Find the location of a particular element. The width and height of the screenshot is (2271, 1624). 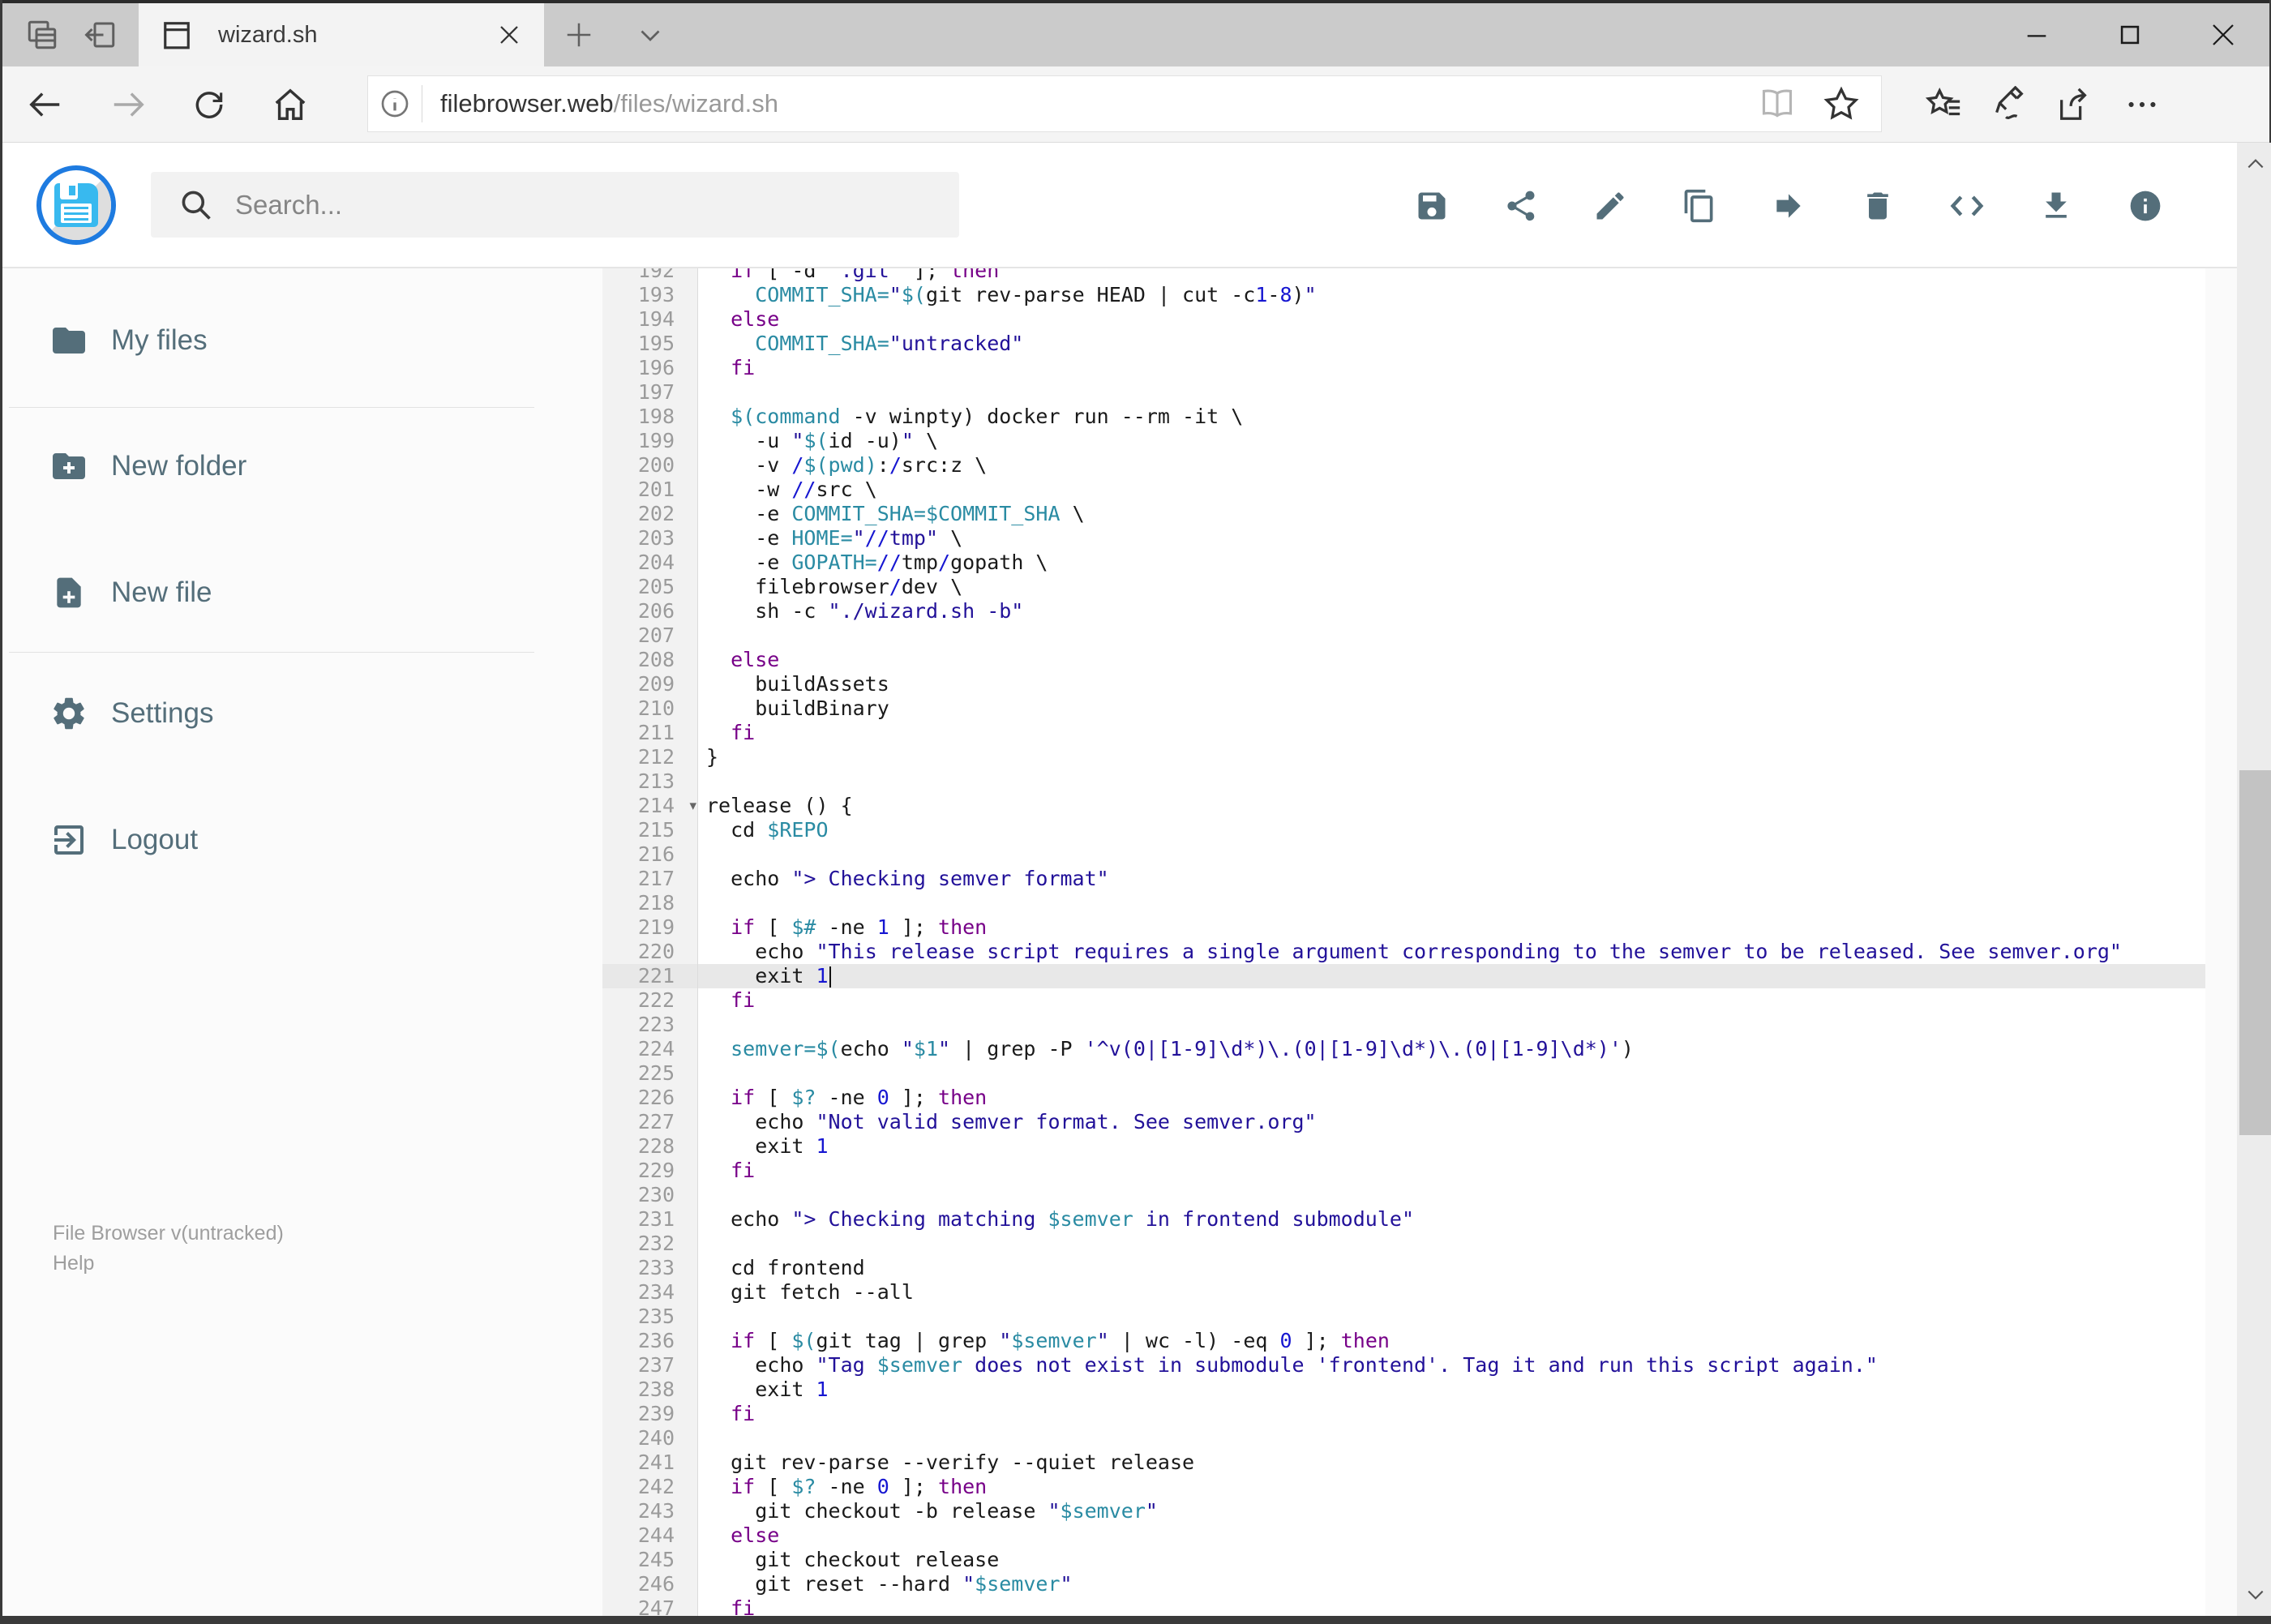

maximize-button is located at coordinates (2129, 34).